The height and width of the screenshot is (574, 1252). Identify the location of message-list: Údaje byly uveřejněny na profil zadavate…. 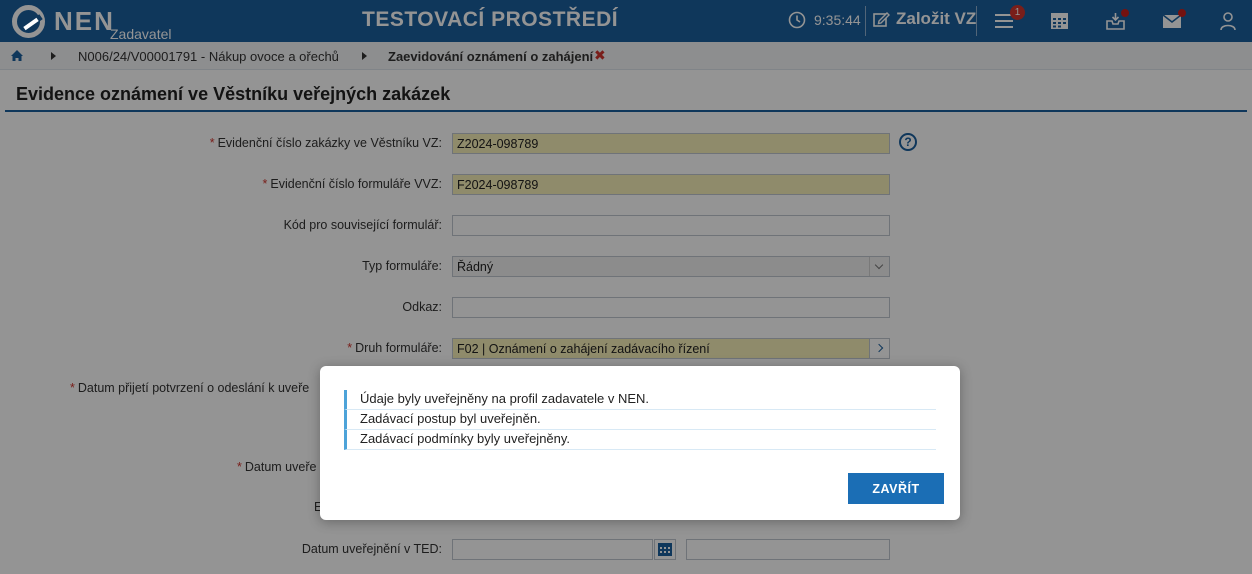
(640, 420).